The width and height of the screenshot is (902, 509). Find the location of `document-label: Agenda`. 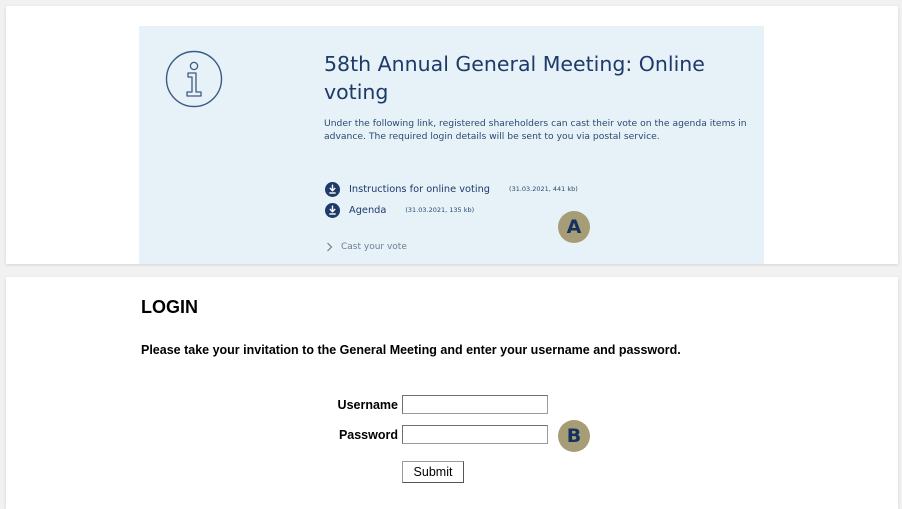

document-label: Agenda is located at coordinates (368, 210).